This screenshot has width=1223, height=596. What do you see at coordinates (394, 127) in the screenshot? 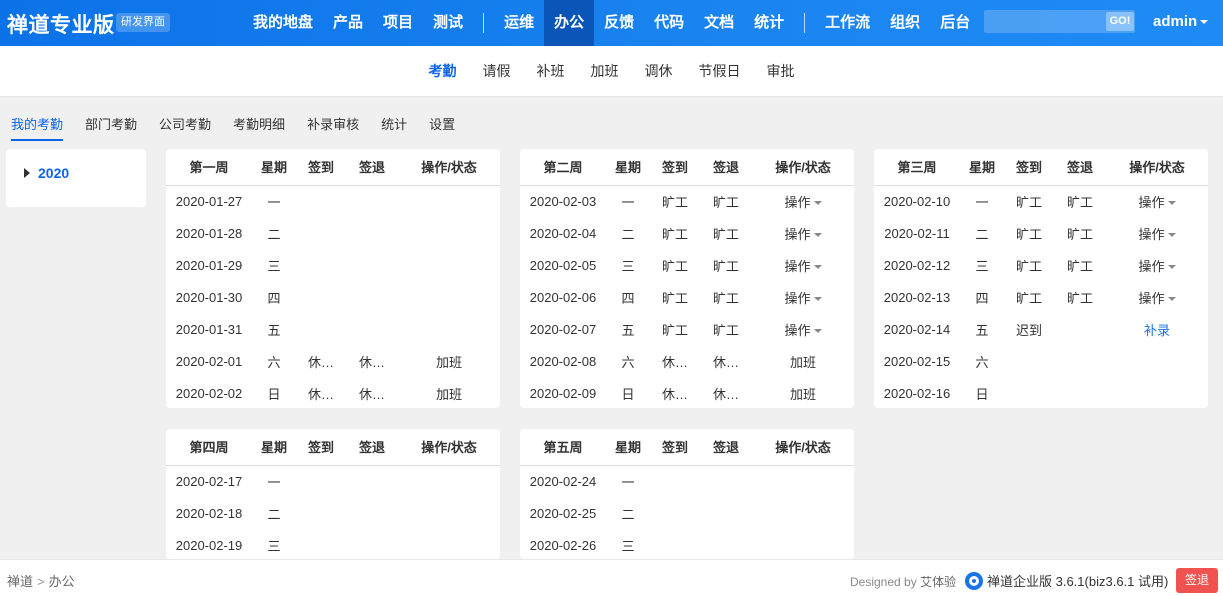
I see `module-tab: 统计` at bounding box center [394, 127].